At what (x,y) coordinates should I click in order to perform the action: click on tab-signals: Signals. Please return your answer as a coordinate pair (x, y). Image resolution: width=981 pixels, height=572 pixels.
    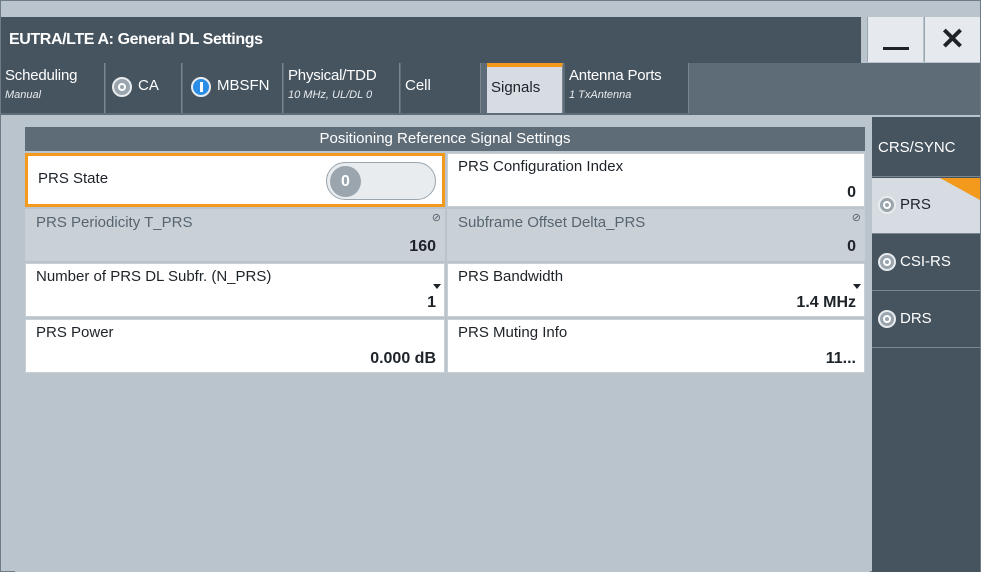
    Looking at the image, I should click on (525, 88).